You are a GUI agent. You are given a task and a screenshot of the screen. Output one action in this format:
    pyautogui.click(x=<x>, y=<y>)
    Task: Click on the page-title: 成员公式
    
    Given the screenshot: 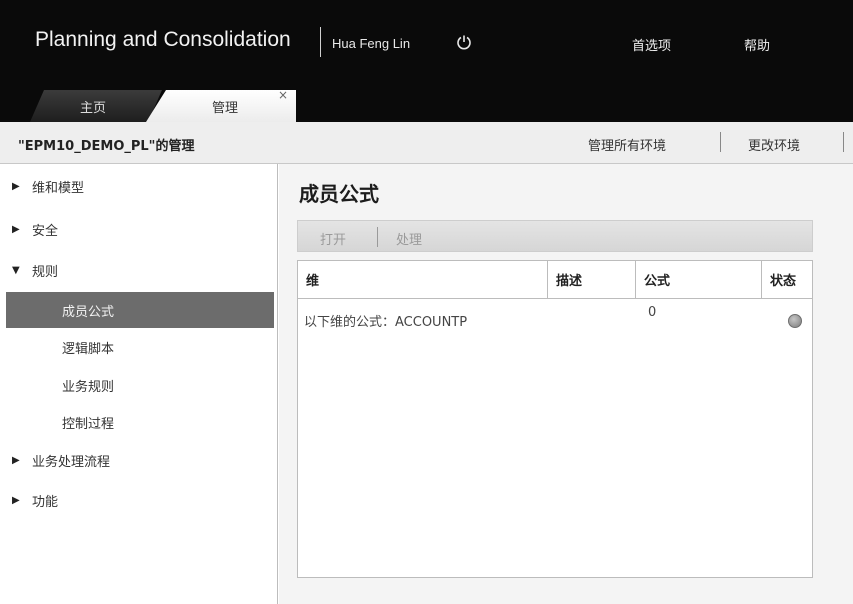 What is the action you would take?
    pyautogui.click(x=339, y=194)
    